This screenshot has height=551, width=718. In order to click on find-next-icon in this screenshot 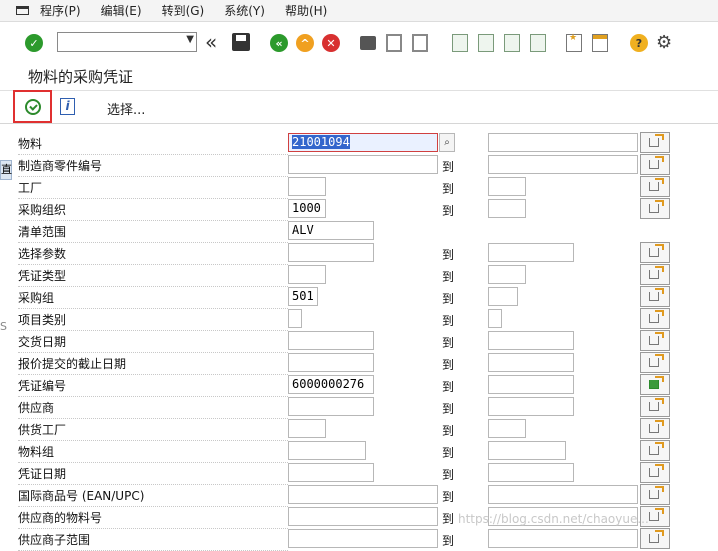, I will do `click(420, 43)`.